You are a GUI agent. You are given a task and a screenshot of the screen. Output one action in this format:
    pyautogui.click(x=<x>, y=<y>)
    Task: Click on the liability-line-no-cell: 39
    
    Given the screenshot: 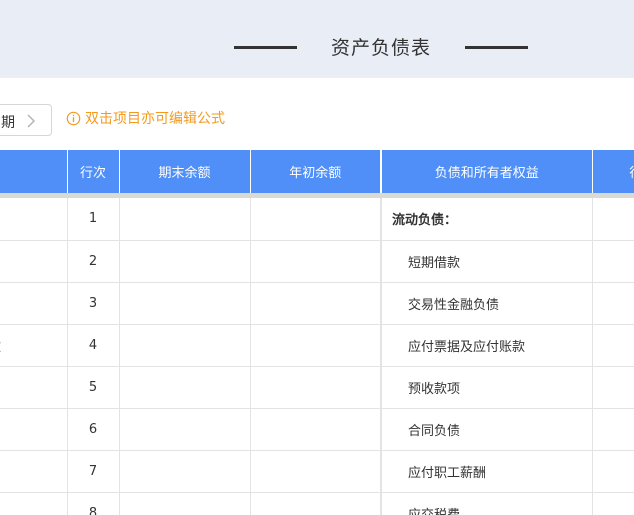 What is the action you would take?
    pyautogui.click(x=612, y=345)
    